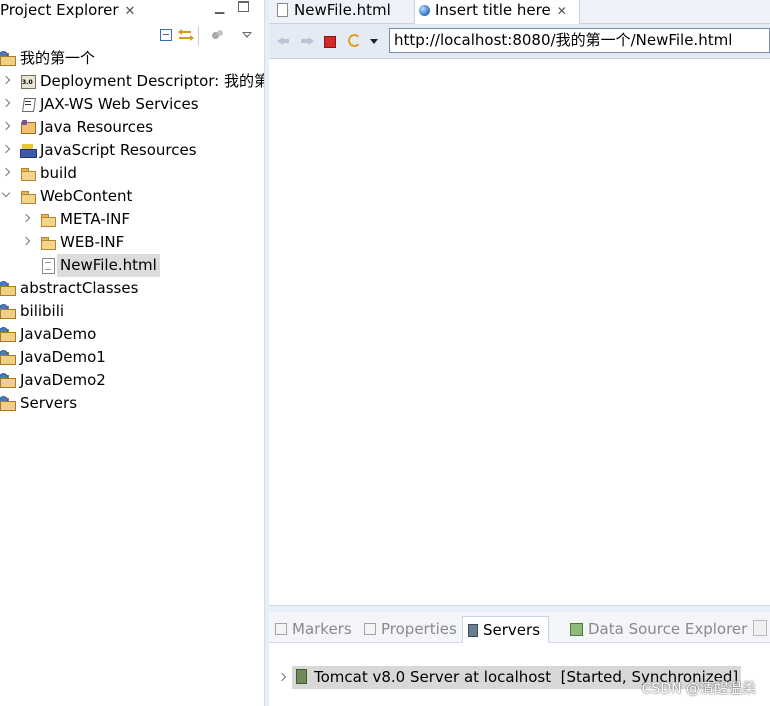 Image resolution: width=770 pixels, height=706 pixels. I want to click on tree-item-label: bilibili, so click(42, 311).